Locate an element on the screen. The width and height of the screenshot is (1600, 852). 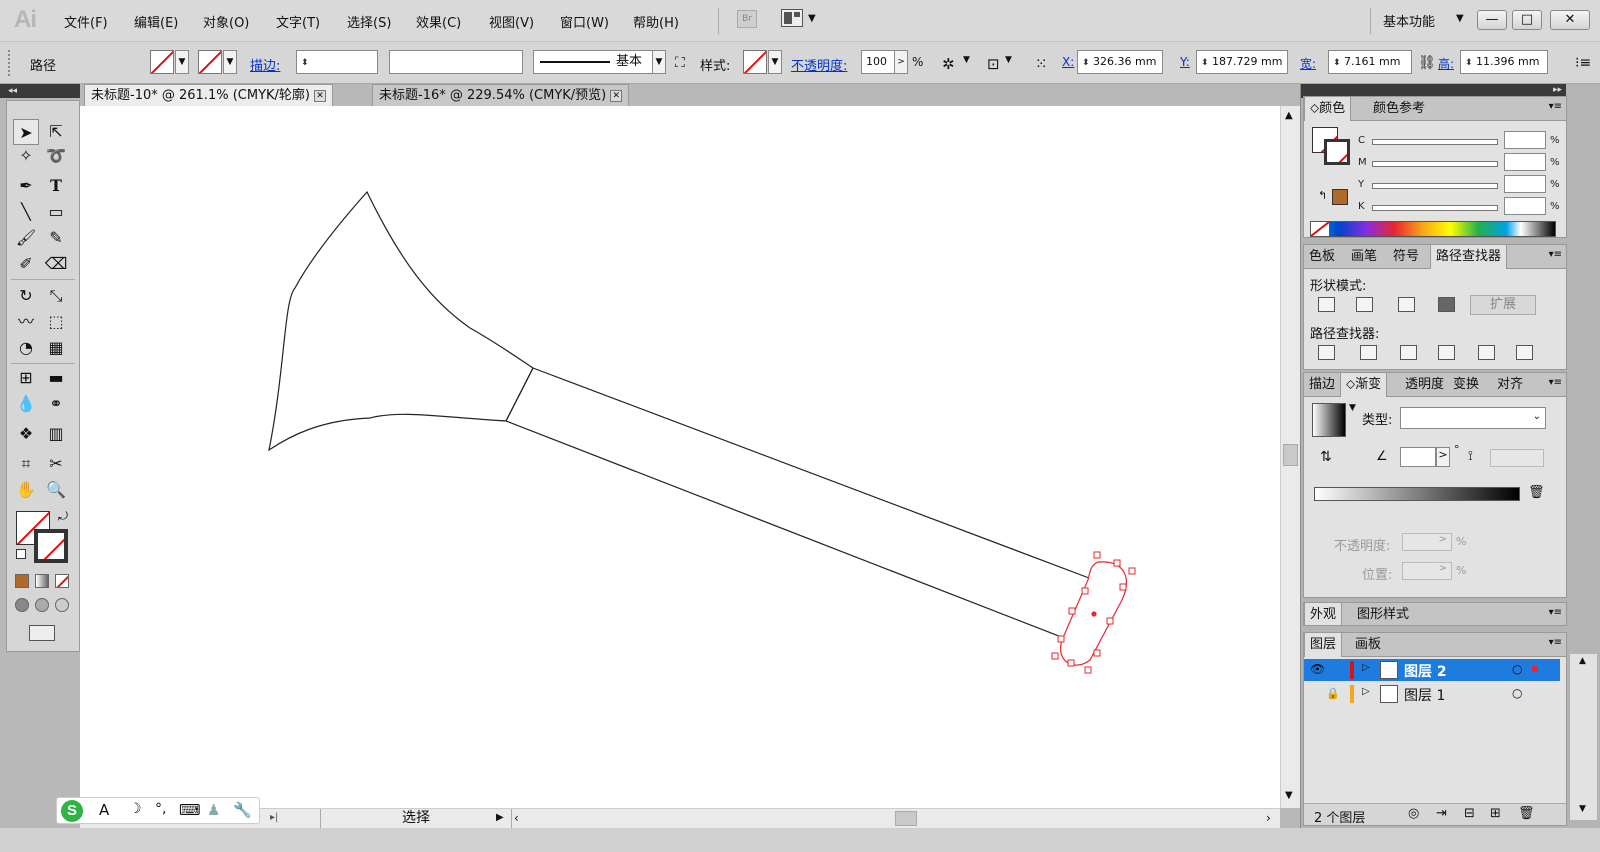
fill-swatch is located at coordinates (162, 62).